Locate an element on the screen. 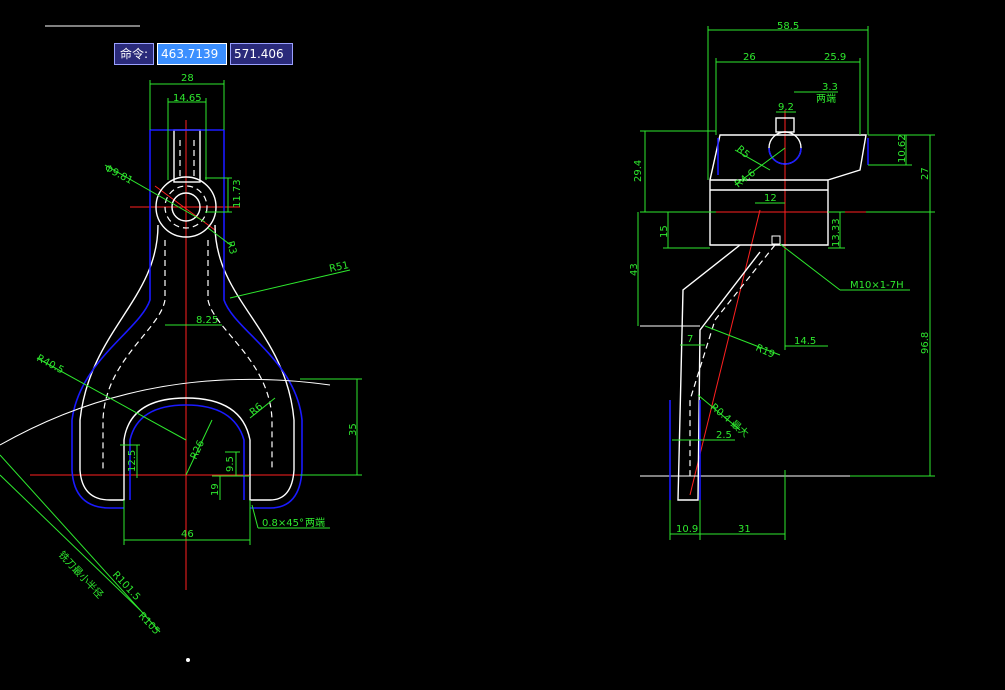 This screenshot has width=1005, height=690. dim-label: 46 is located at coordinates (187, 534).